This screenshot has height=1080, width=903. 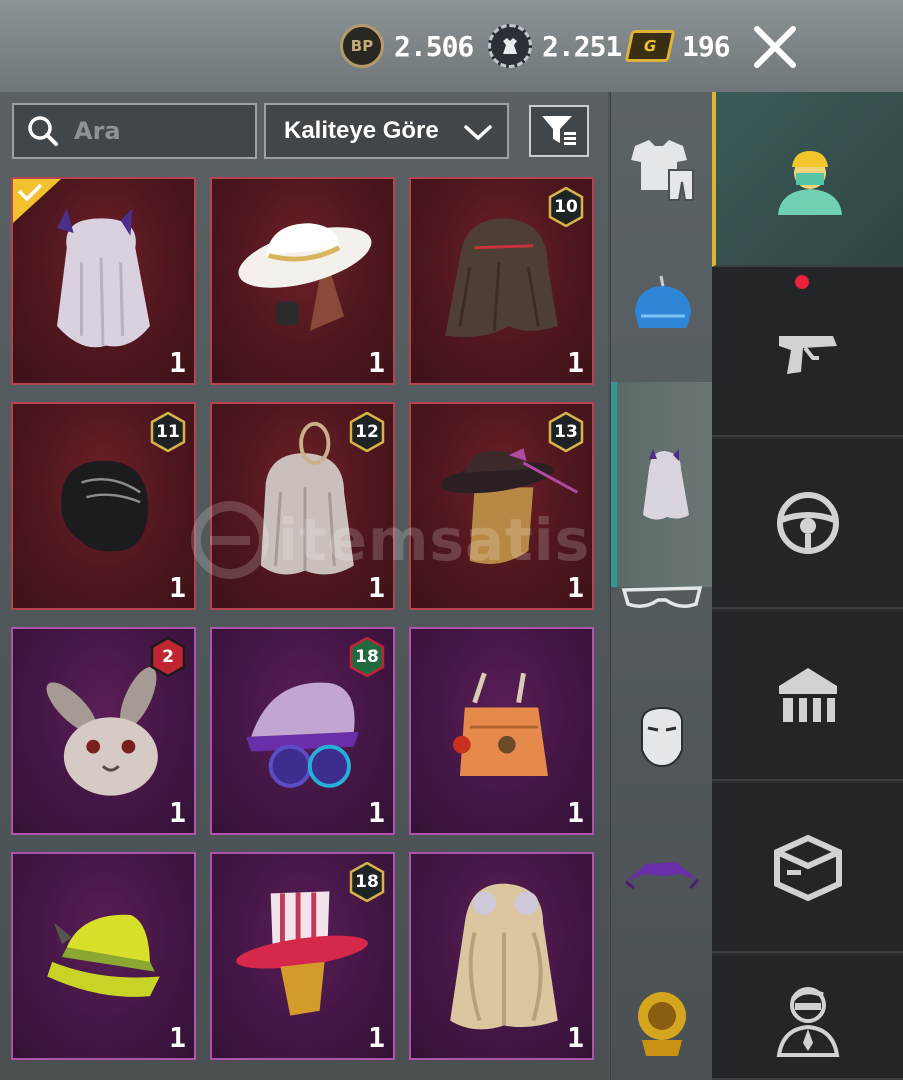 What do you see at coordinates (43, 131) in the screenshot?
I see `search-icon` at bounding box center [43, 131].